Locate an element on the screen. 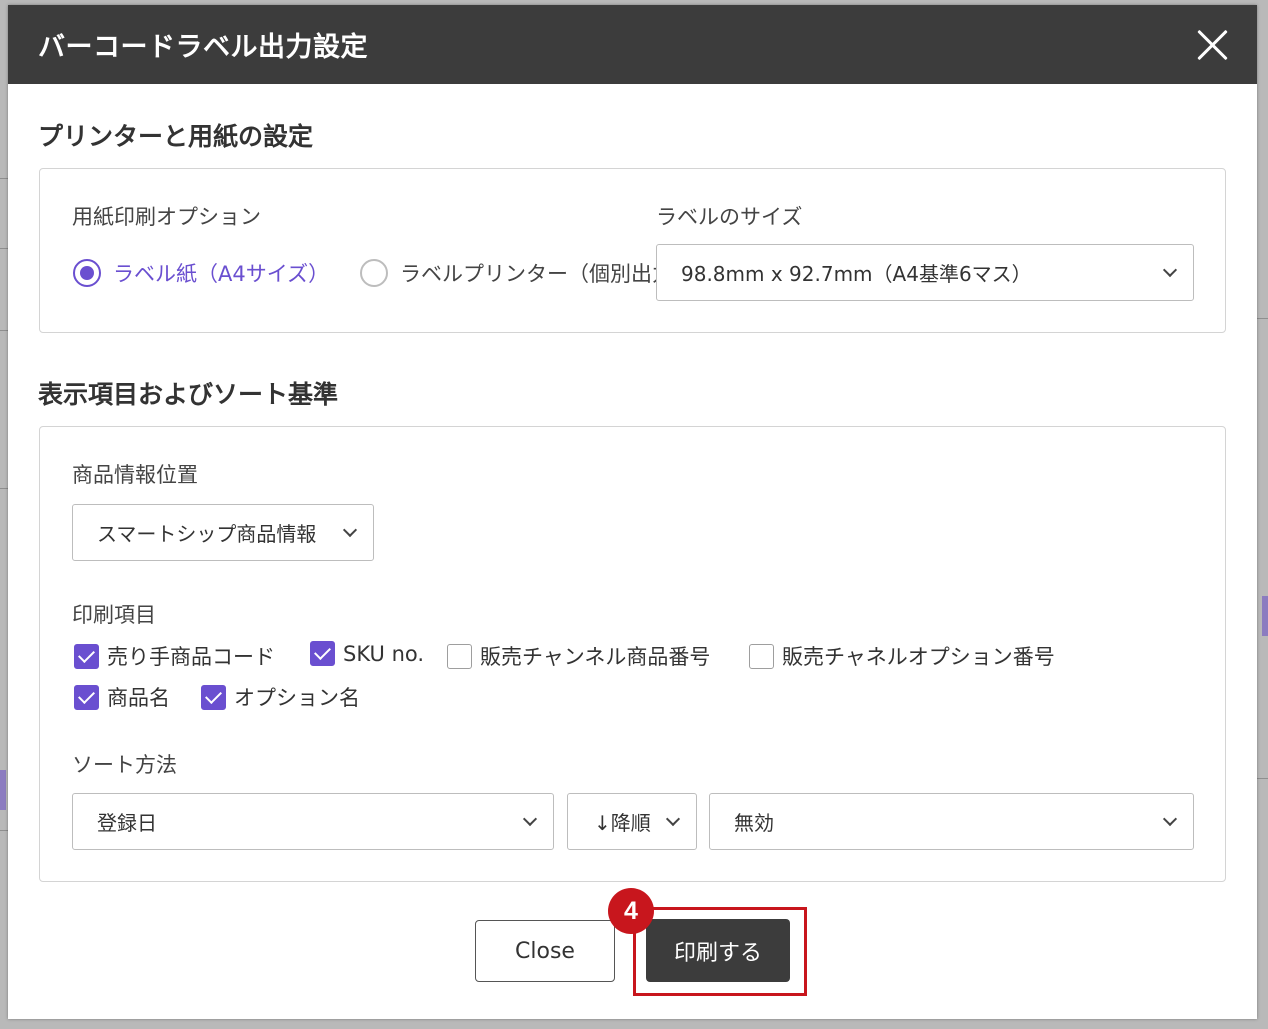 The height and width of the screenshot is (1029, 1268). label-size-select: 98.8mm x 92.7mm（A4基準6マス） is located at coordinates (925, 272).